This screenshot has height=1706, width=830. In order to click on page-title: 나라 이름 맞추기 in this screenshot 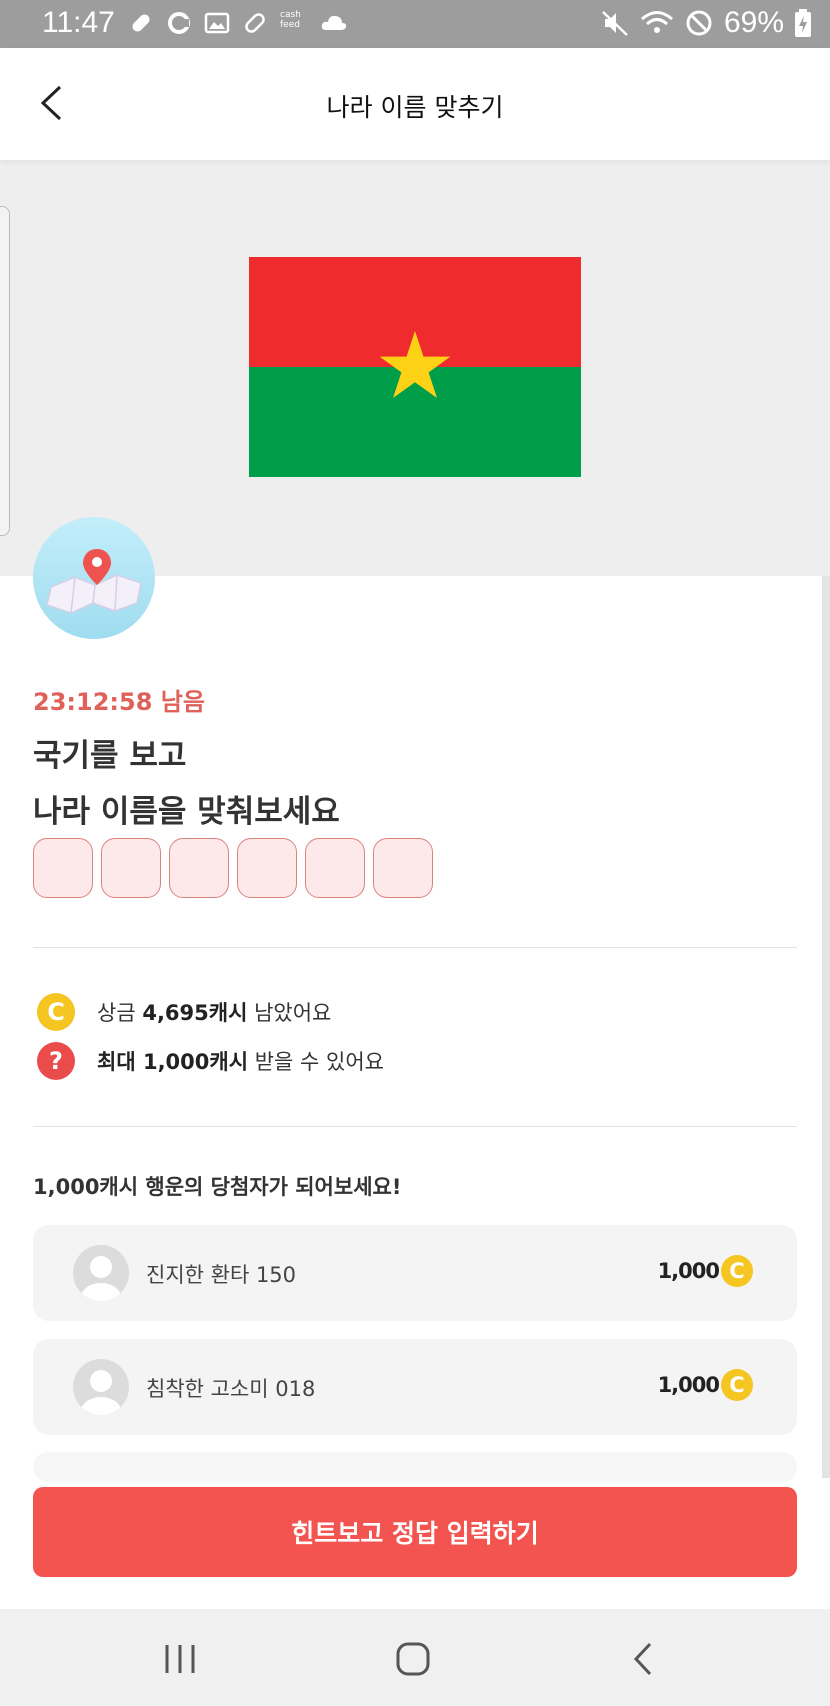, I will do `click(415, 107)`.